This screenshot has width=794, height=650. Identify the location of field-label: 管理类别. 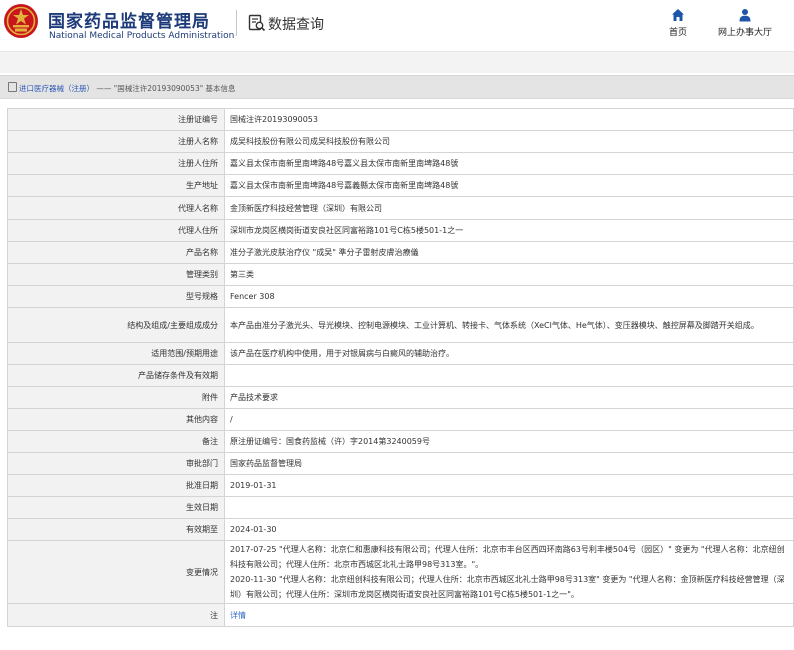
(116, 274).